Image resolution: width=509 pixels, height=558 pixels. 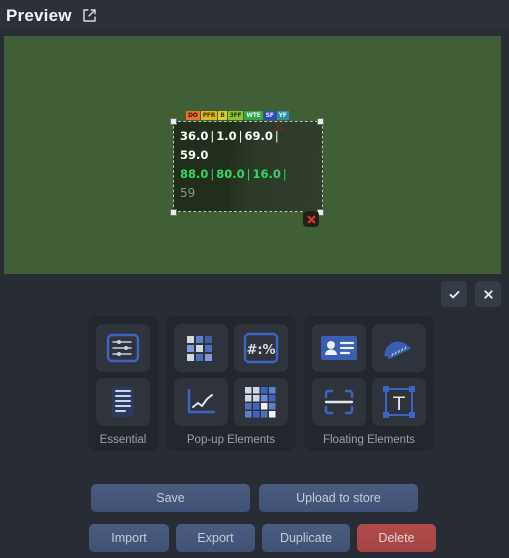 What do you see at coordinates (338, 498) in the screenshot?
I see `upload-to-store-button: Upload to store` at bounding box center [338, 498].